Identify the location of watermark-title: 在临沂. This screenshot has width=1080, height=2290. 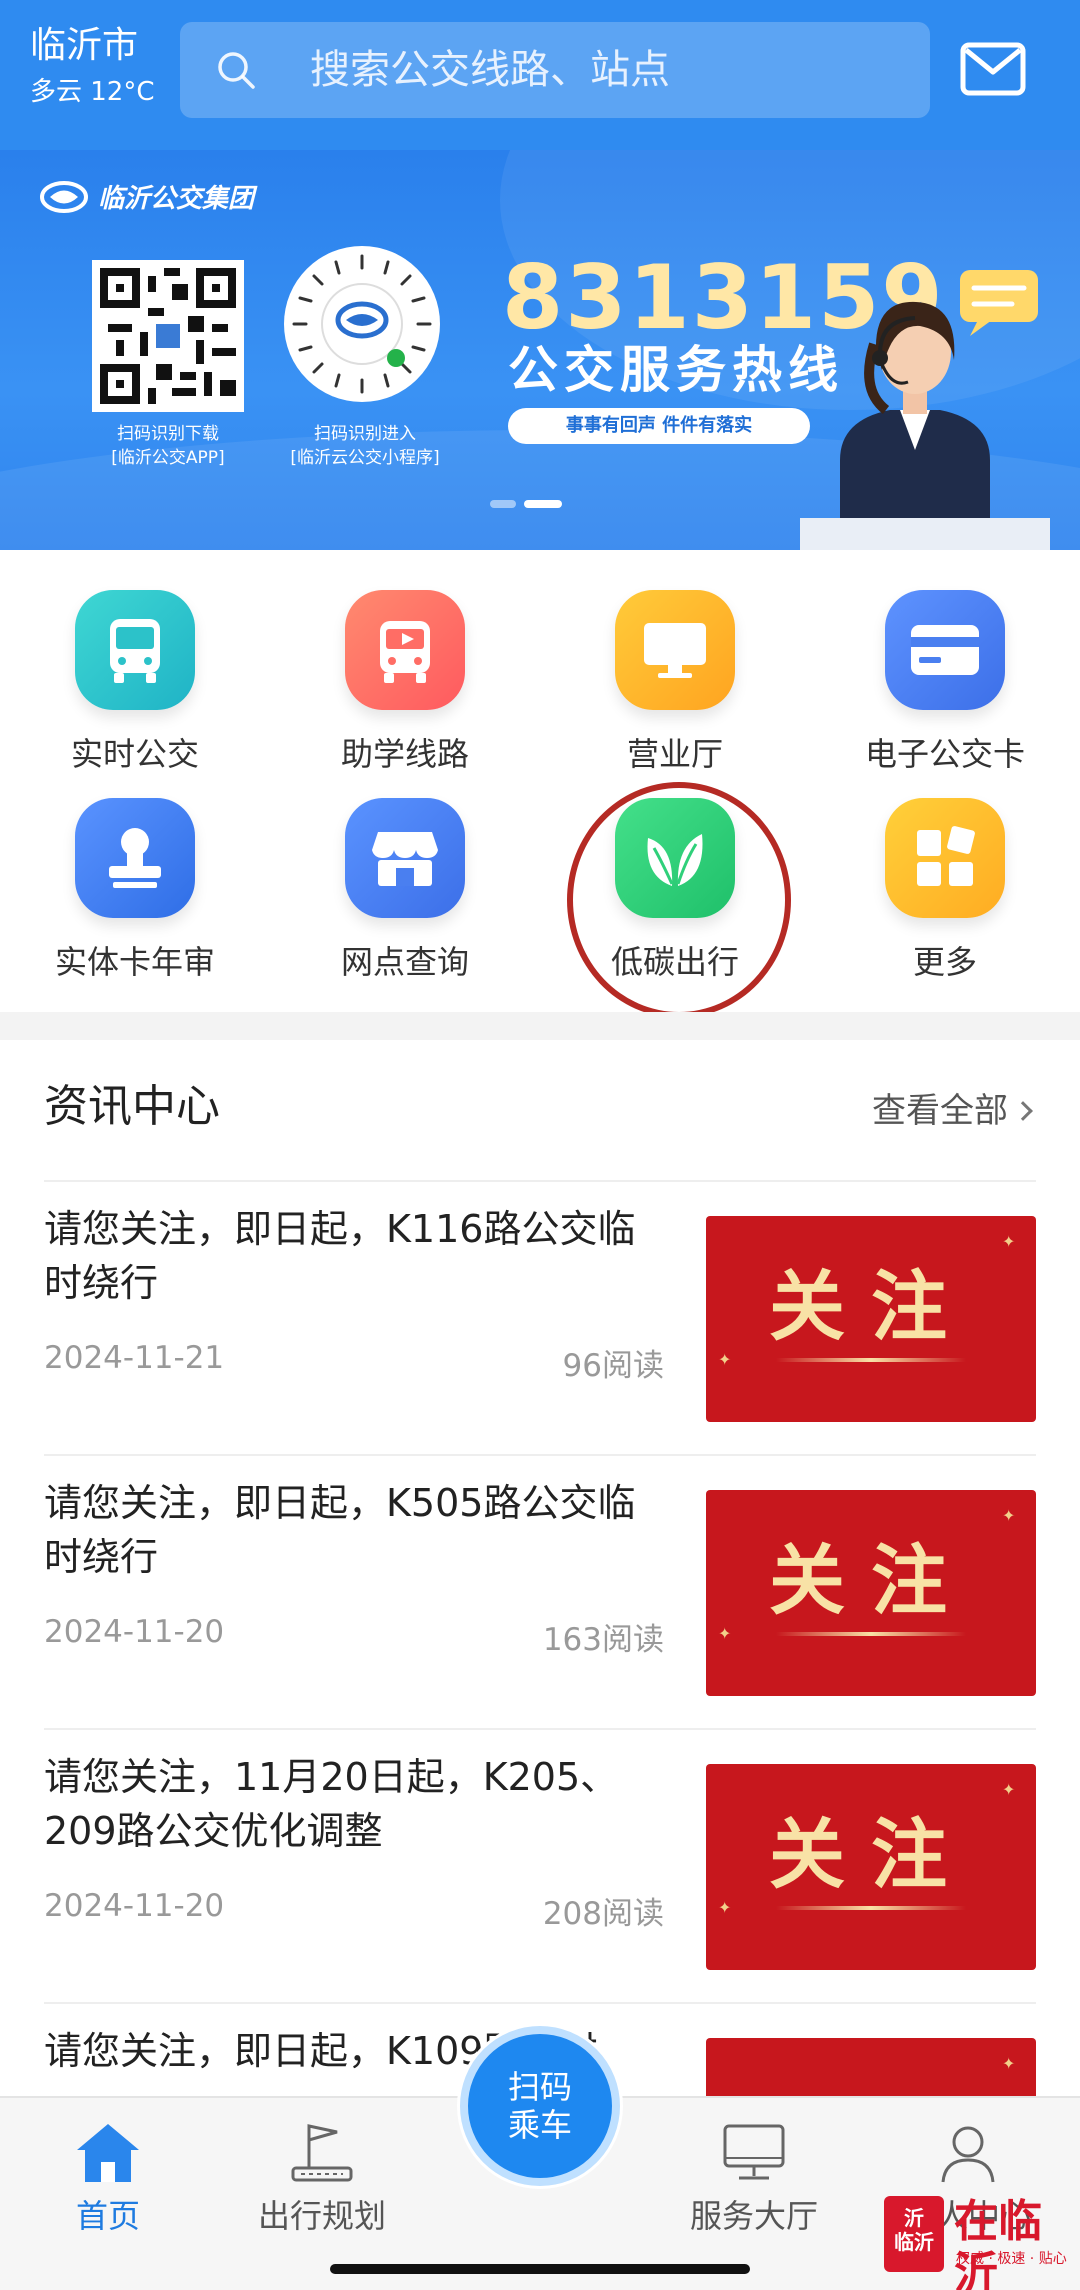
(998, 2243).